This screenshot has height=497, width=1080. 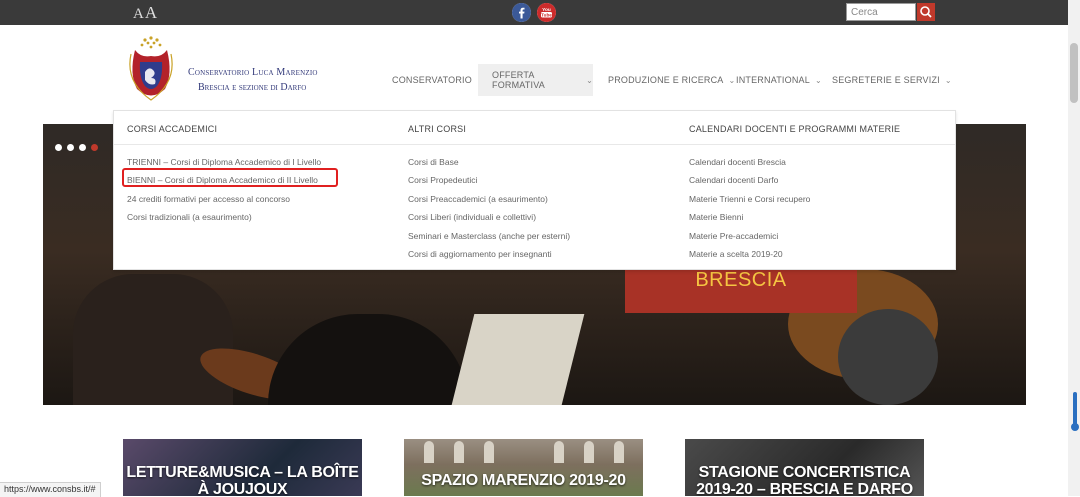 I want to click on news-card-spazio-marenzio: SPAZIO MARENZIO 2019-20, so click(x=523, y=467).